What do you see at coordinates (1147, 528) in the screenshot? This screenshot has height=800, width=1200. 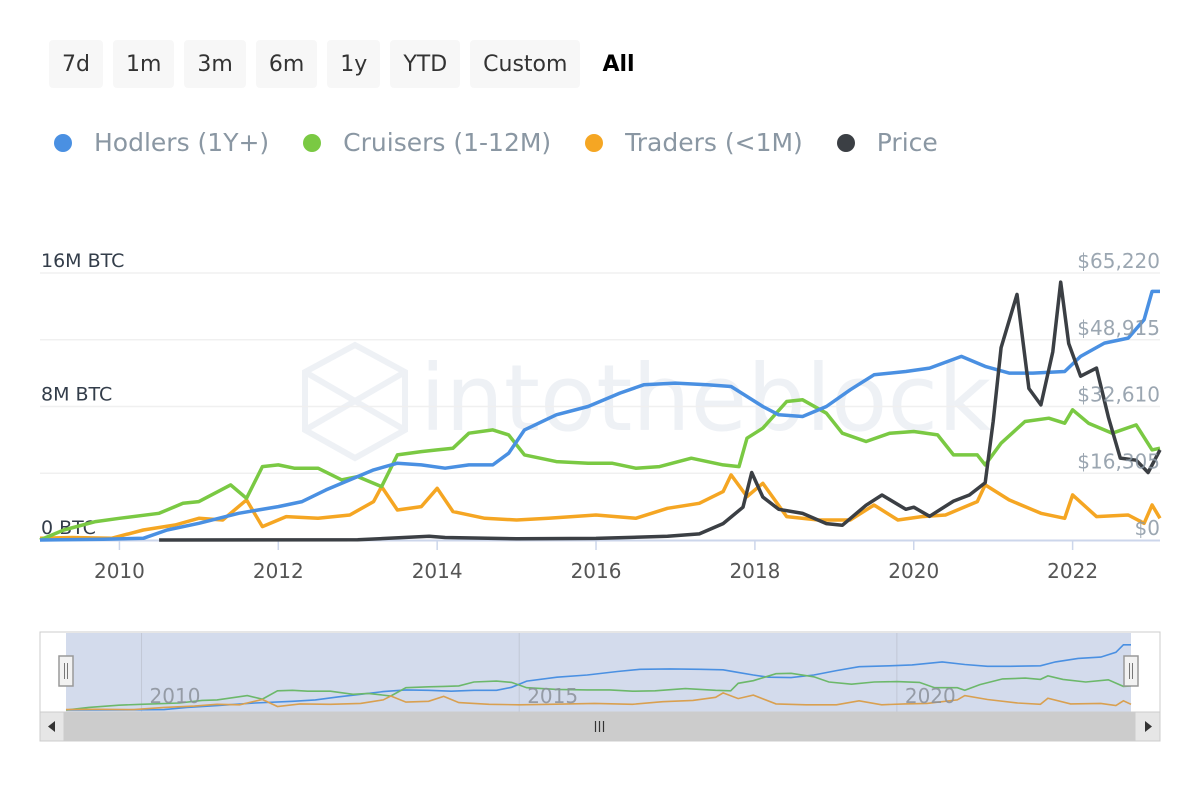 I see `y-right-tick-label: $0` at bounding box center [1147, 528].